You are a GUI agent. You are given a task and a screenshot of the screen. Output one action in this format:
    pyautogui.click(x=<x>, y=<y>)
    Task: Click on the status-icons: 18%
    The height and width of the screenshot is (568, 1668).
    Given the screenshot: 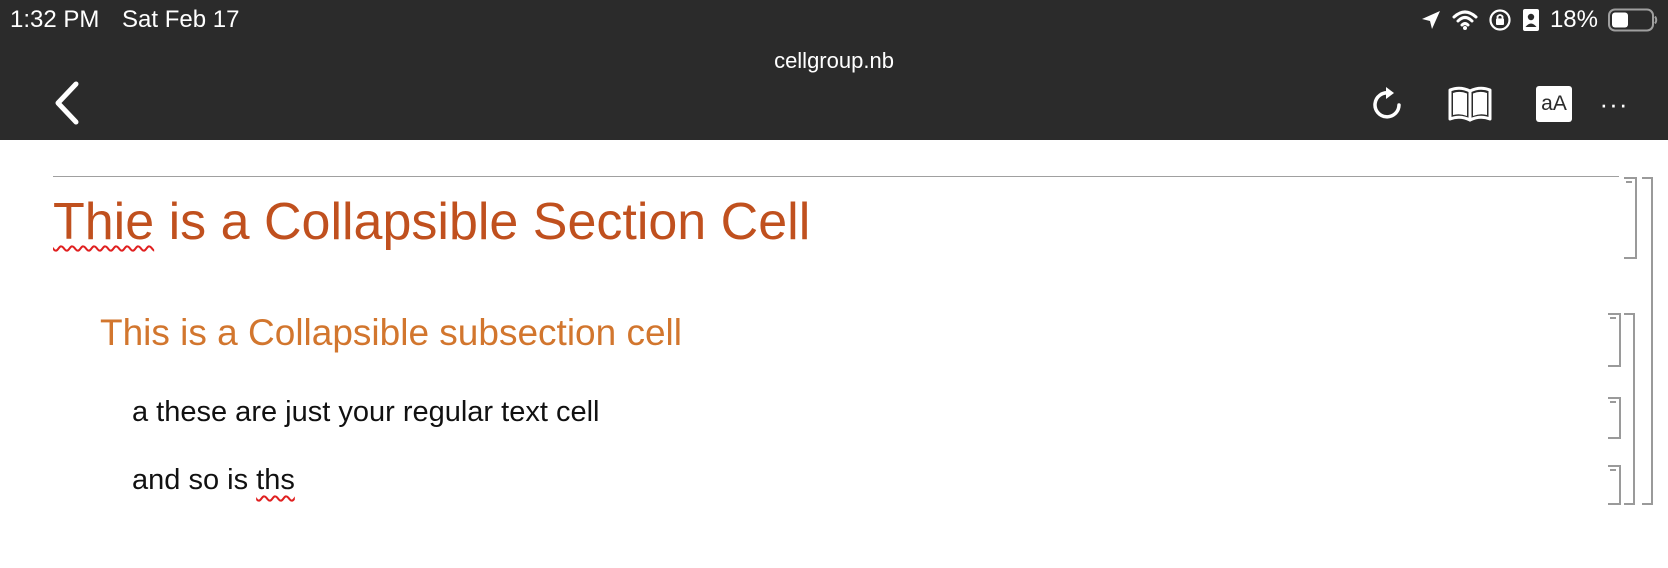 What is the action you would take?
    pyautogui.click(x=1539, y=20)
    